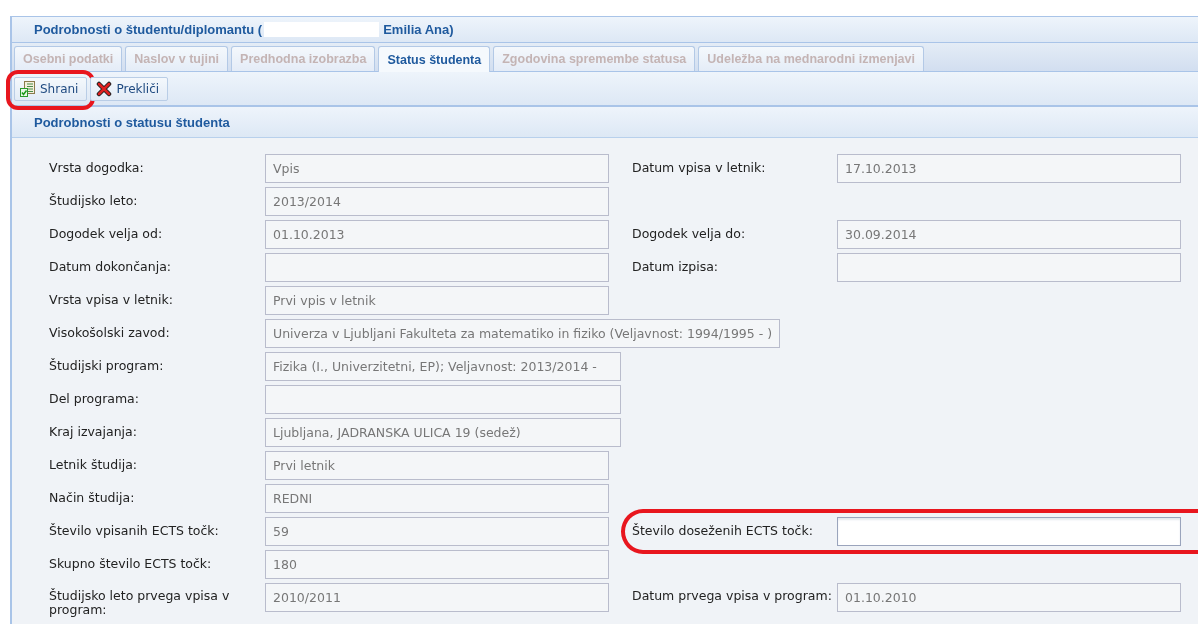 The image size is (1198, 624). I want to click on cancel-button: Prekliči, so click(129, 88).